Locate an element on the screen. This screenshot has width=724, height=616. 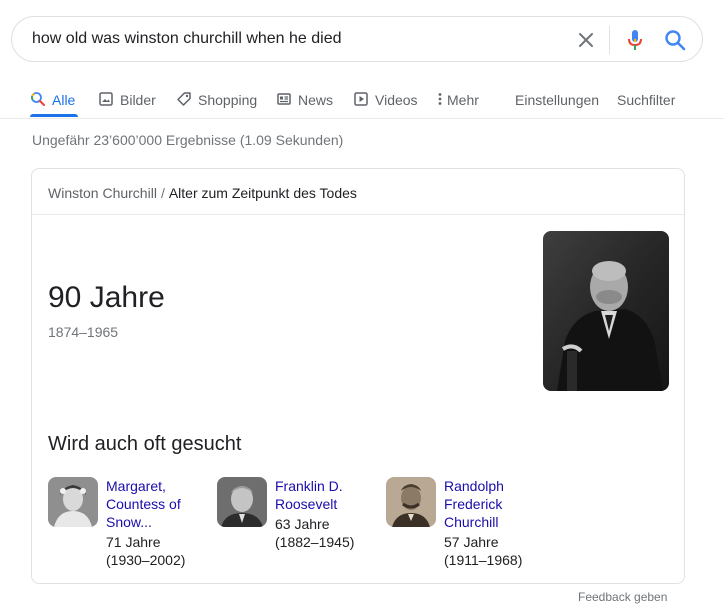
tab-videos: Videos is located at coordinates (385, 100).